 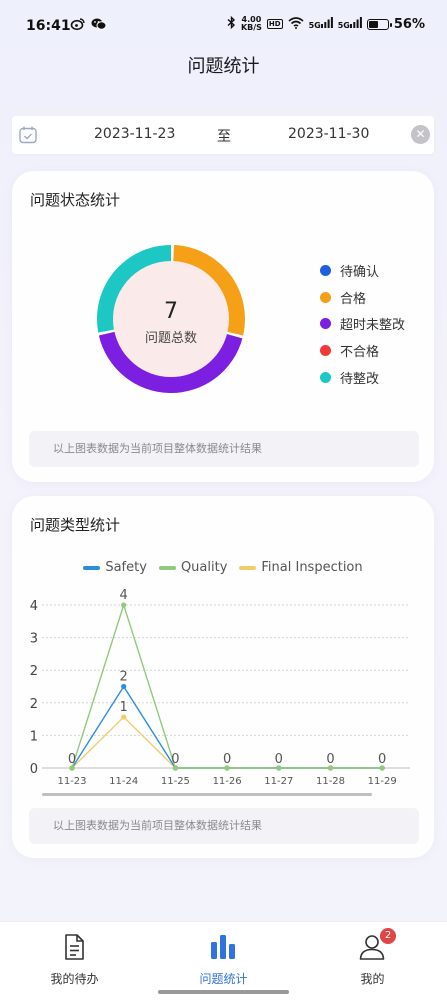 What do you see at coordinates (207, 794) in the screenshot?
I see `chart-scrollbar` at bounding box center [207, 794].